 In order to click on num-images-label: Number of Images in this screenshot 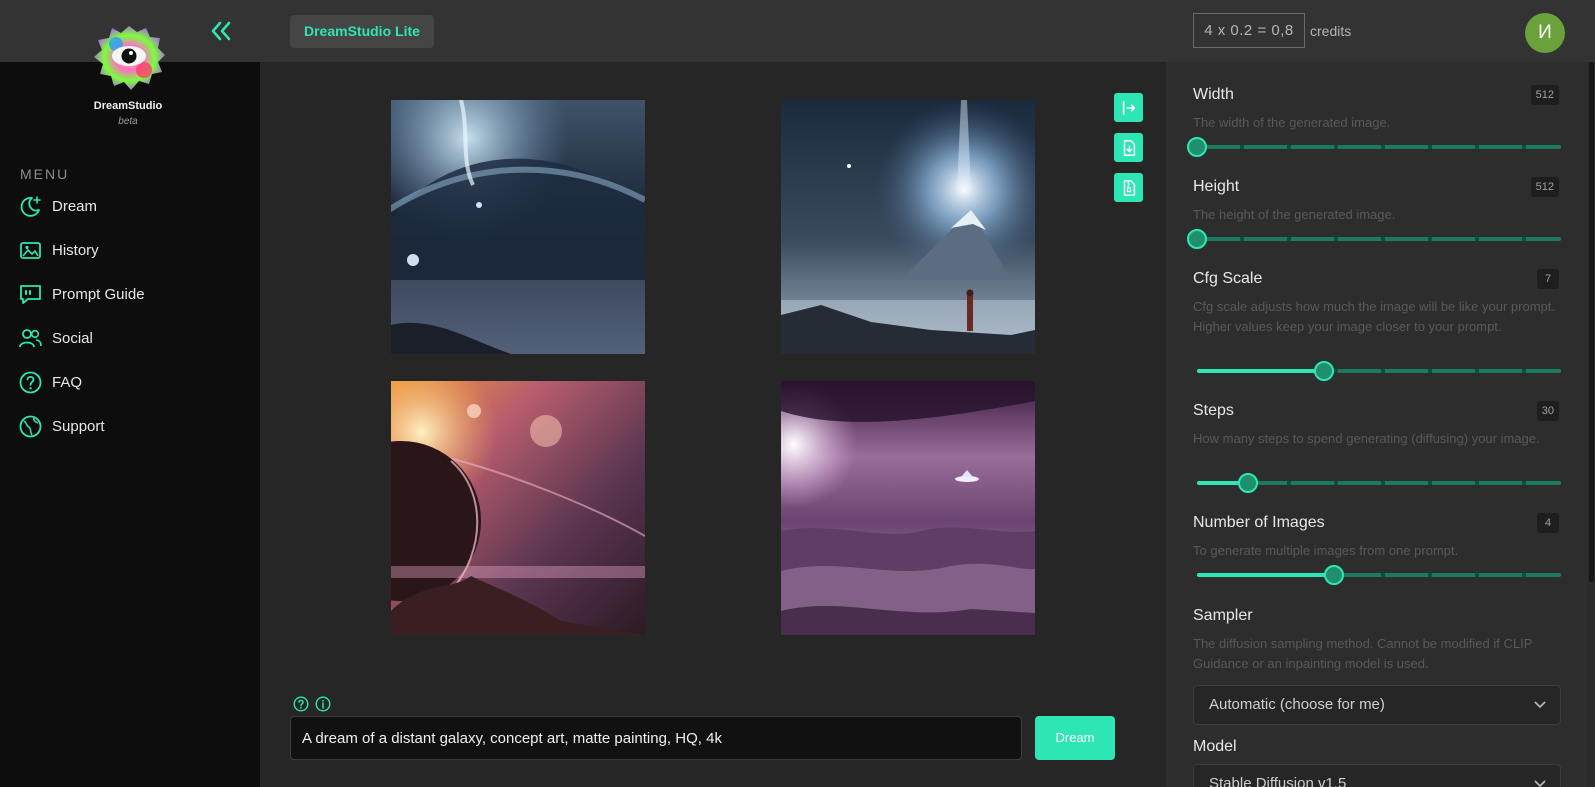, I will do `click(1259, 522)`.